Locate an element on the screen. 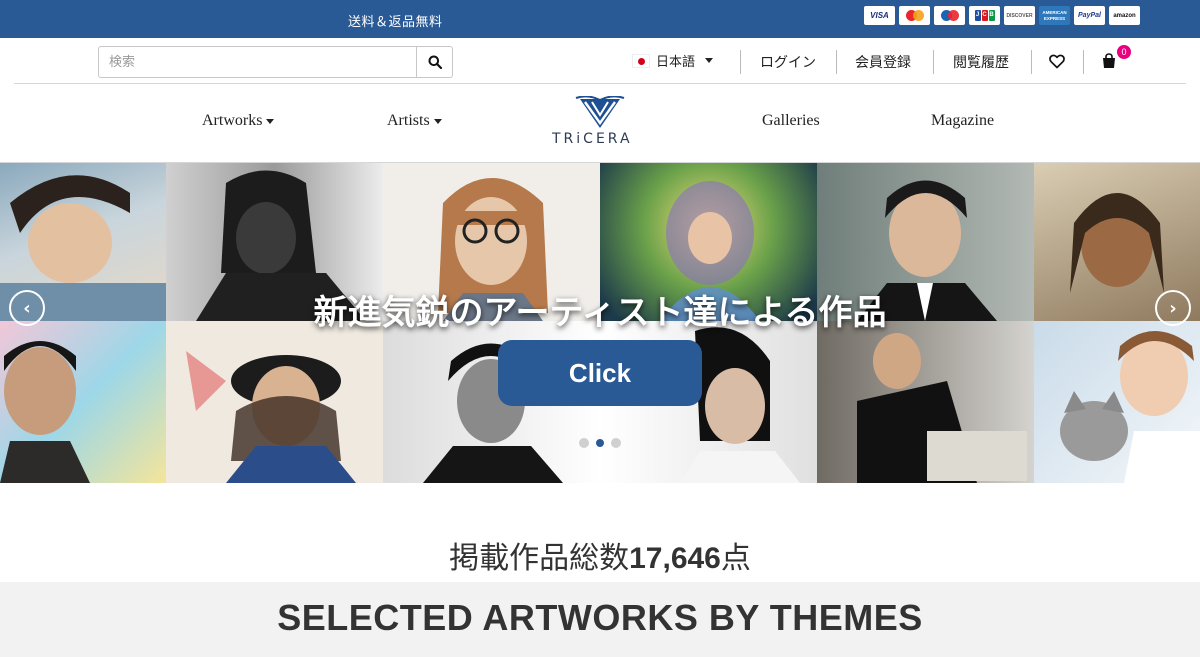 This screenshot has height=657, width=1200. nav-artworks: Artworks is located at coordinates (238, 121).